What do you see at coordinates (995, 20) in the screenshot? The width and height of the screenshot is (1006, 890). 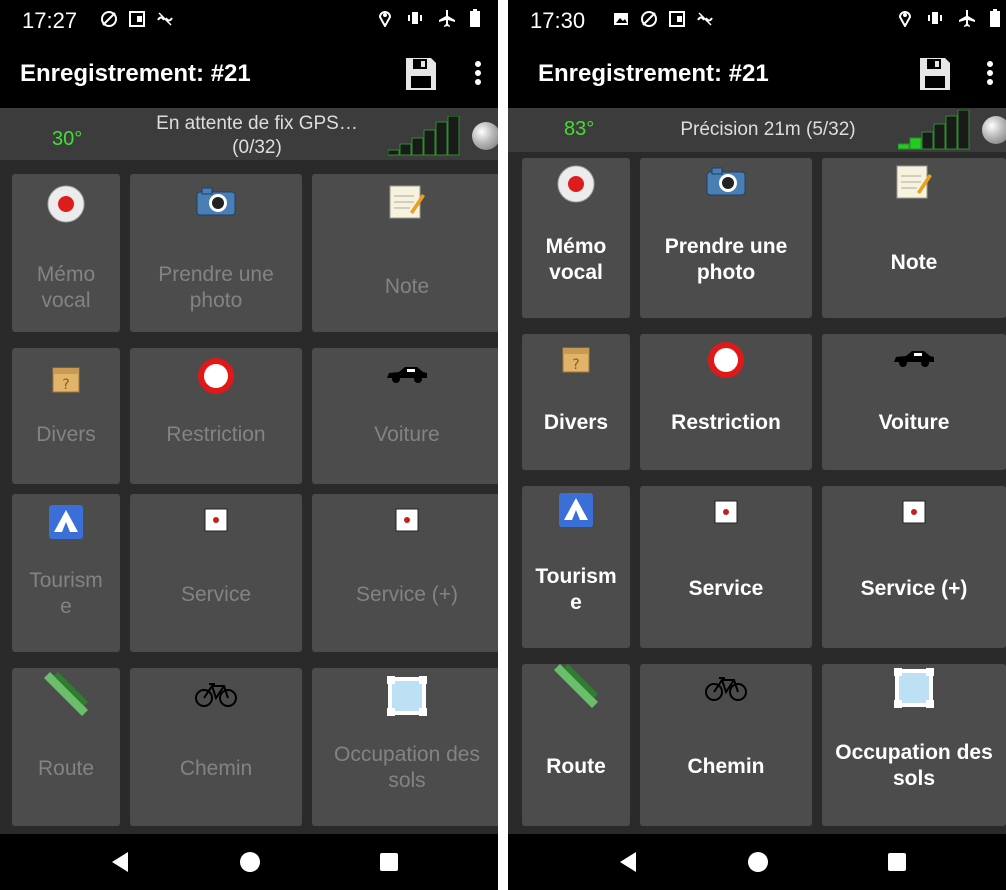 I see `battery-icon` at bounding box center [995, 20].